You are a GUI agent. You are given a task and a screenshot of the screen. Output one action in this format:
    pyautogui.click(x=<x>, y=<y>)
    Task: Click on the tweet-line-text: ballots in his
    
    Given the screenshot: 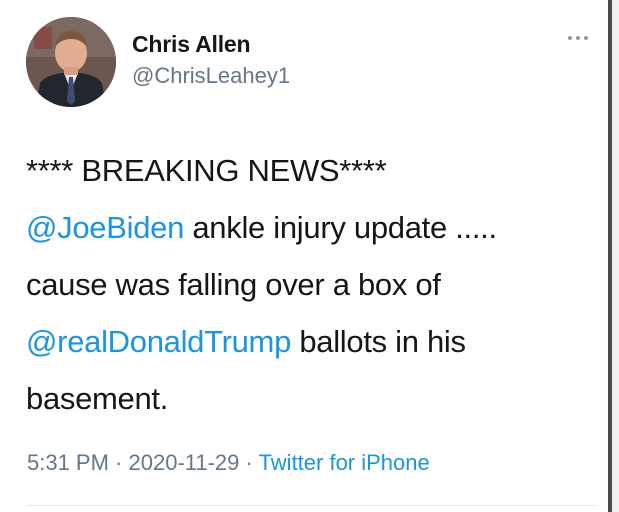 What is the action you would take?
    pyautogui.click(x=378, y=341)
    